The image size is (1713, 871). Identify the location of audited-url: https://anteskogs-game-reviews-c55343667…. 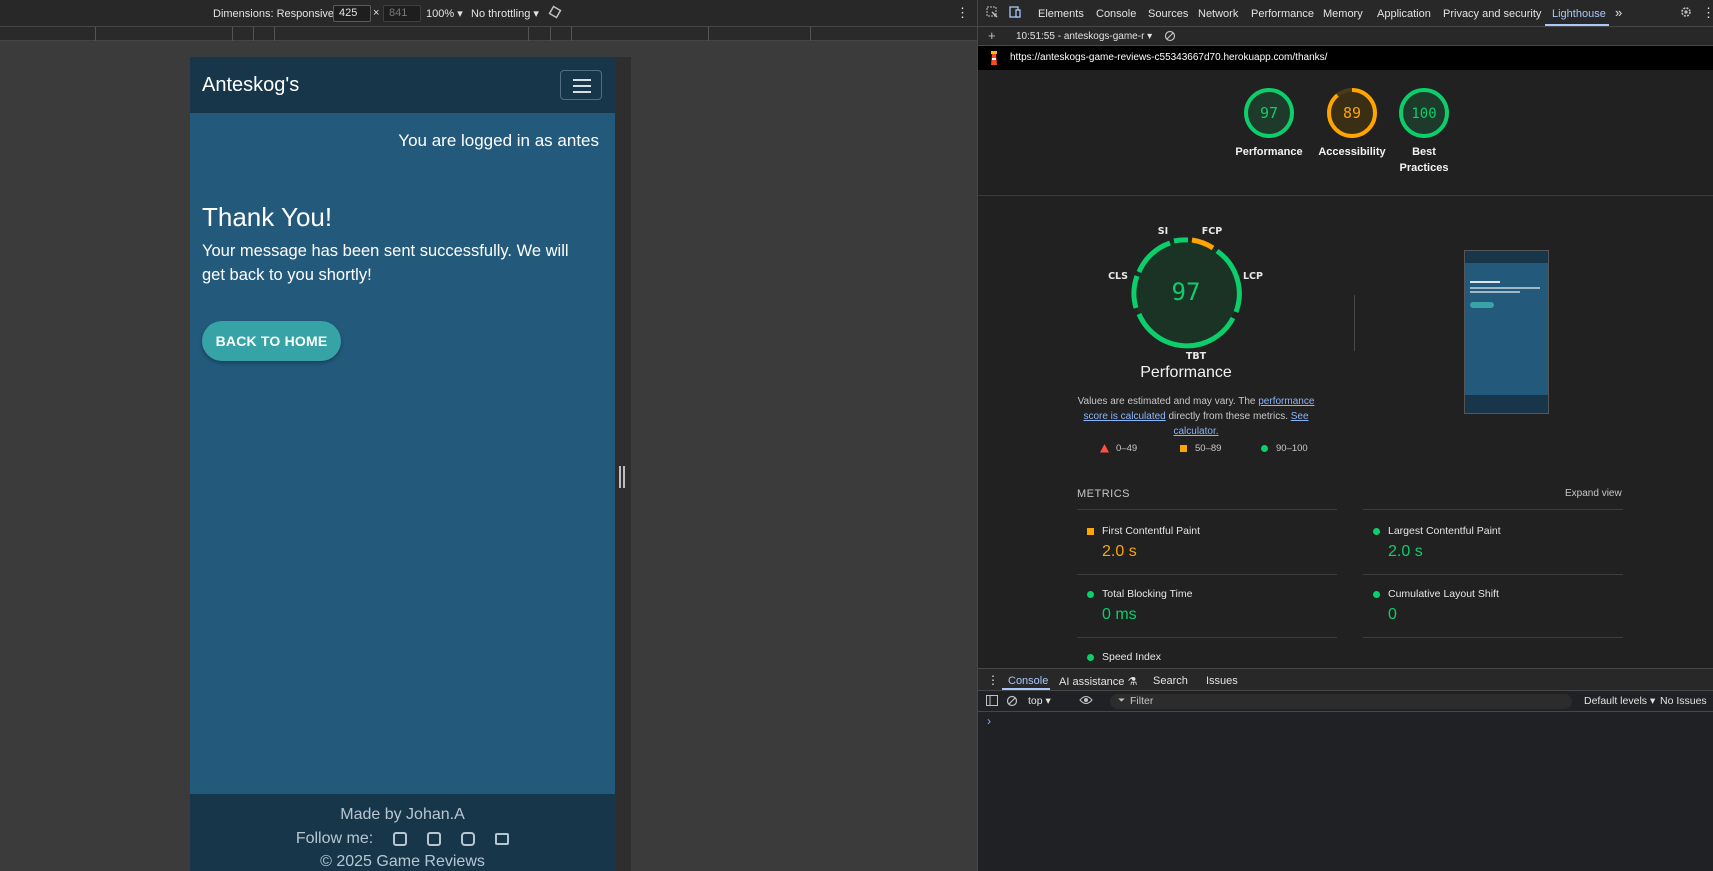
(1168, 57).